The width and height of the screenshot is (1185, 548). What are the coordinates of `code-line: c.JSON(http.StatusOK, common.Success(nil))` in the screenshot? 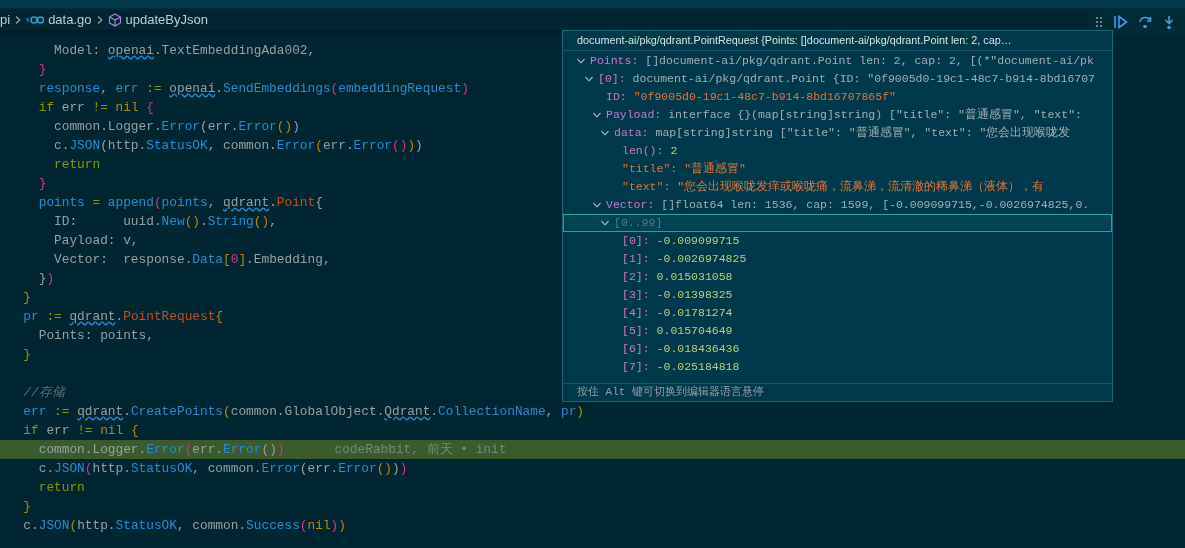 It's located at (184, 525).